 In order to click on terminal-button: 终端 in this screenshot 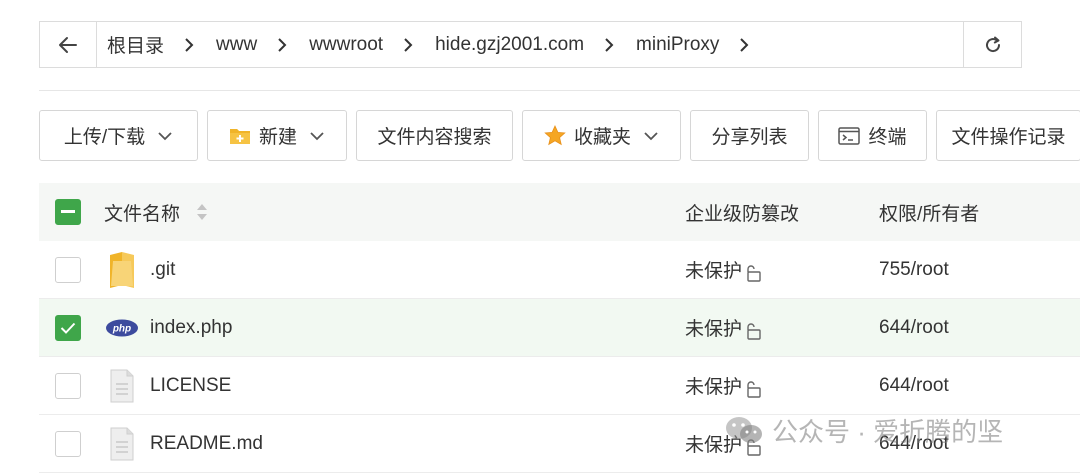, I will do `click(872, 135)`.